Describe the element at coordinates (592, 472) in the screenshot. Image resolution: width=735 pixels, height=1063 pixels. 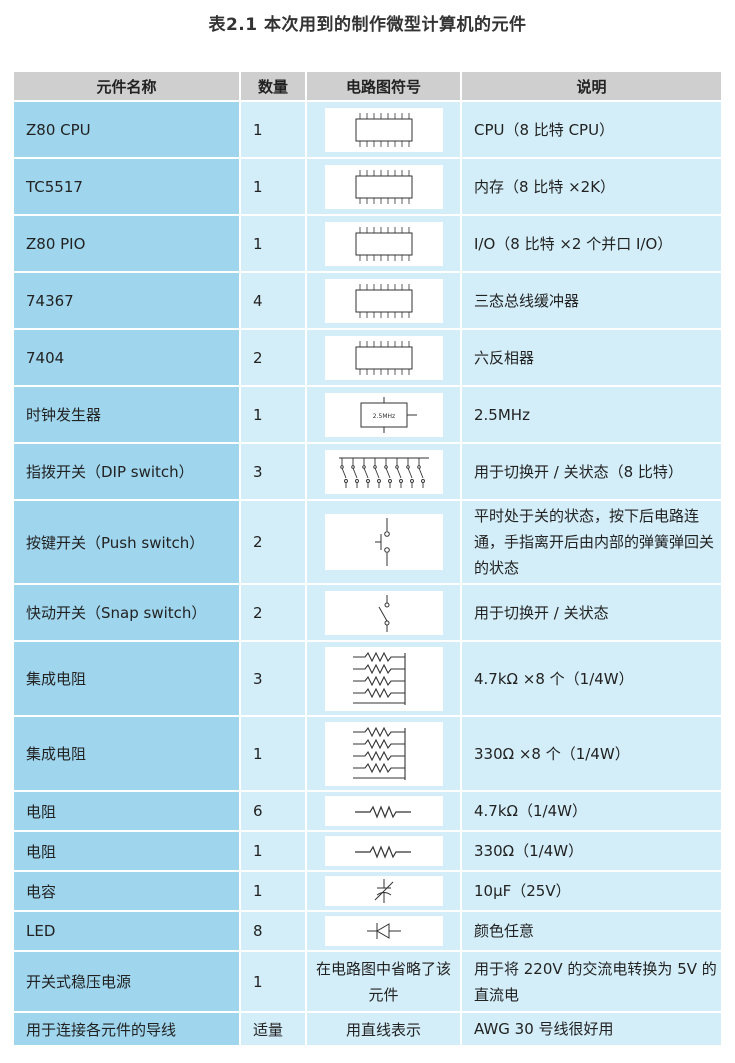
I see `part-desc: 用于切换开 / 关状态（8 比特）` at that location.